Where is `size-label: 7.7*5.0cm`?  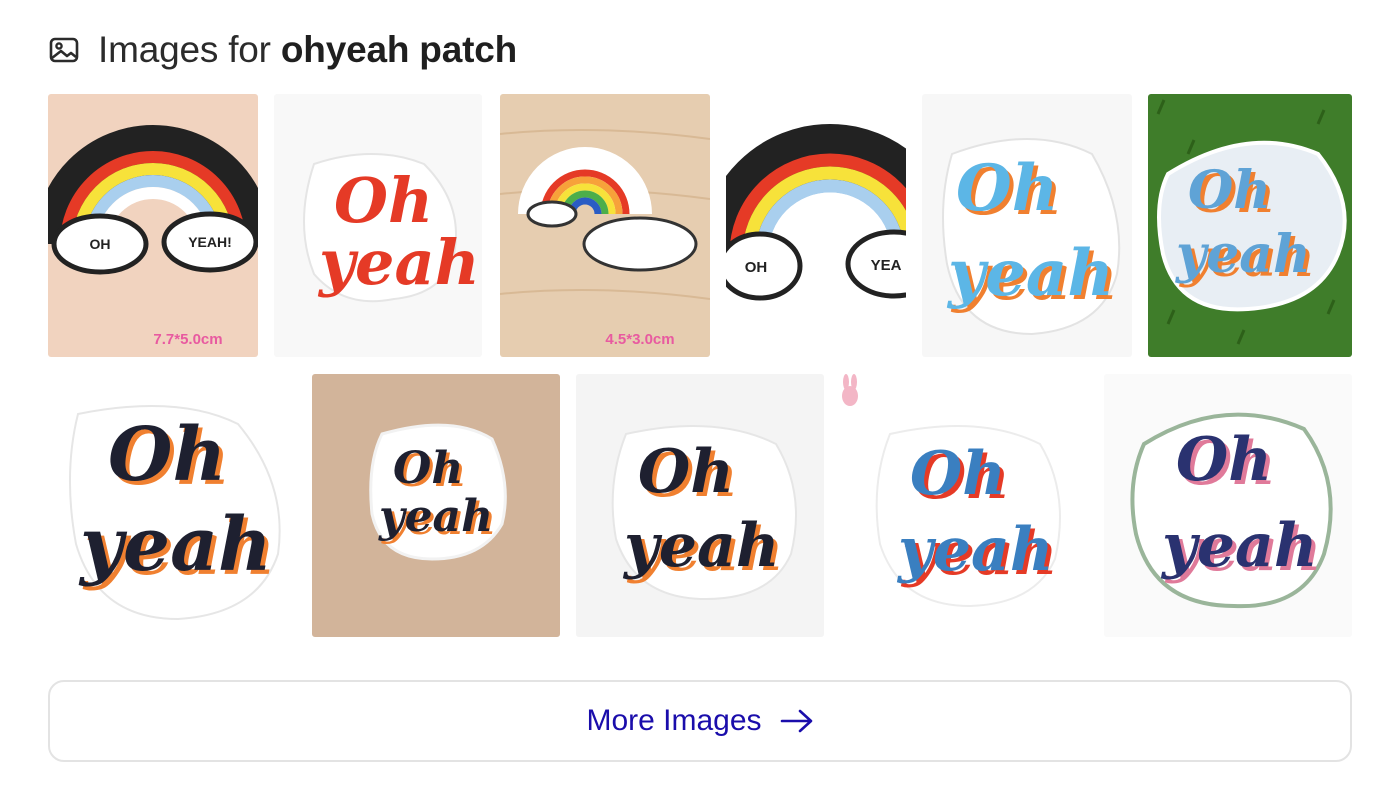
size-label: 7.7*5.0cm is located at coordinates (187, 339).